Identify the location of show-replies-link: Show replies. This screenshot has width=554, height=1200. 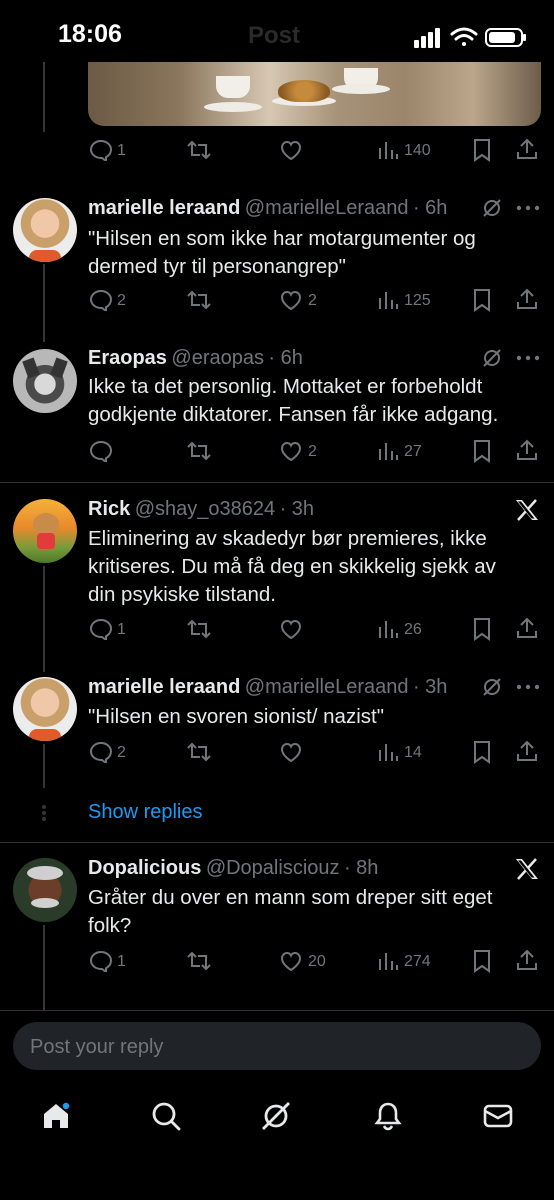
(145, 812).